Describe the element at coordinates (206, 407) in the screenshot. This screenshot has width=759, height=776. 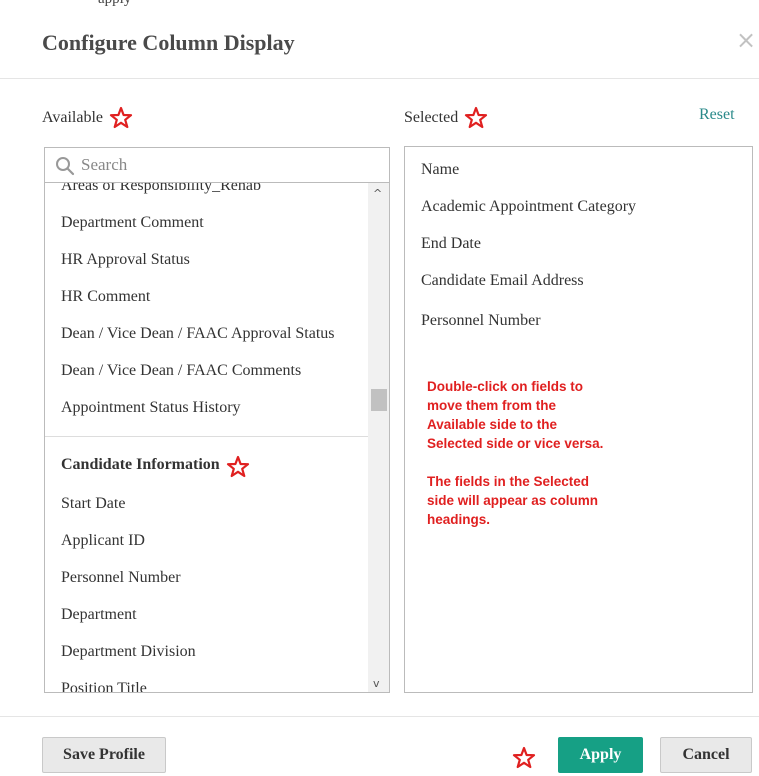
I see `list-item: Appointment Status History` at that location.